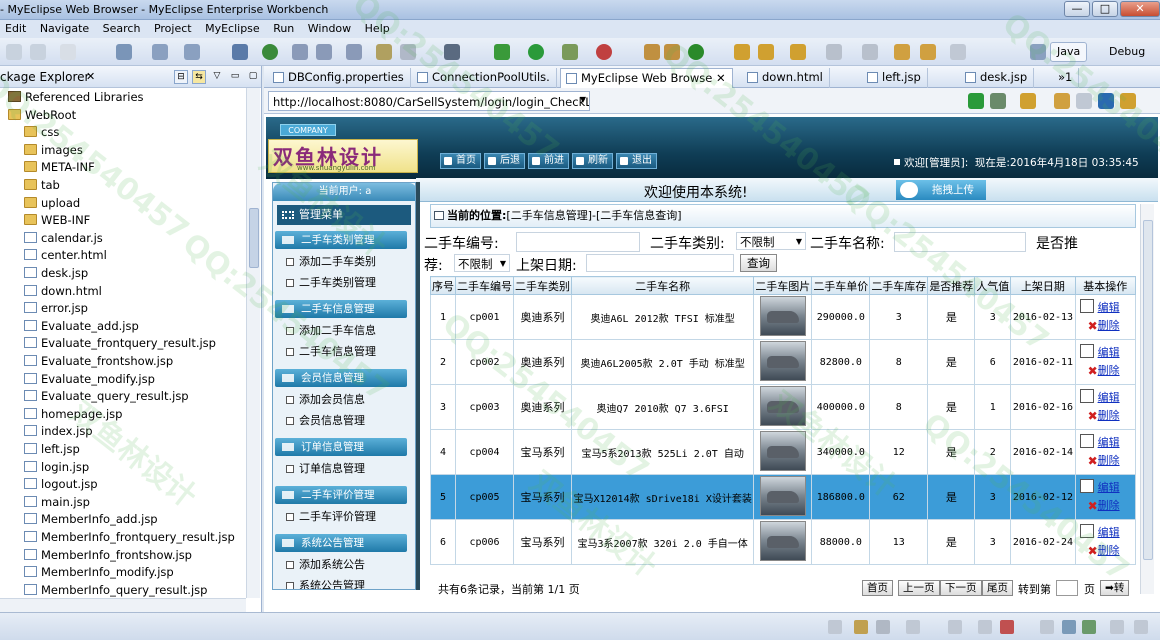  What do you see at coordinates (578, 242) in the screenshot?
I see `car-no-input` at bounding box center [578, 242].